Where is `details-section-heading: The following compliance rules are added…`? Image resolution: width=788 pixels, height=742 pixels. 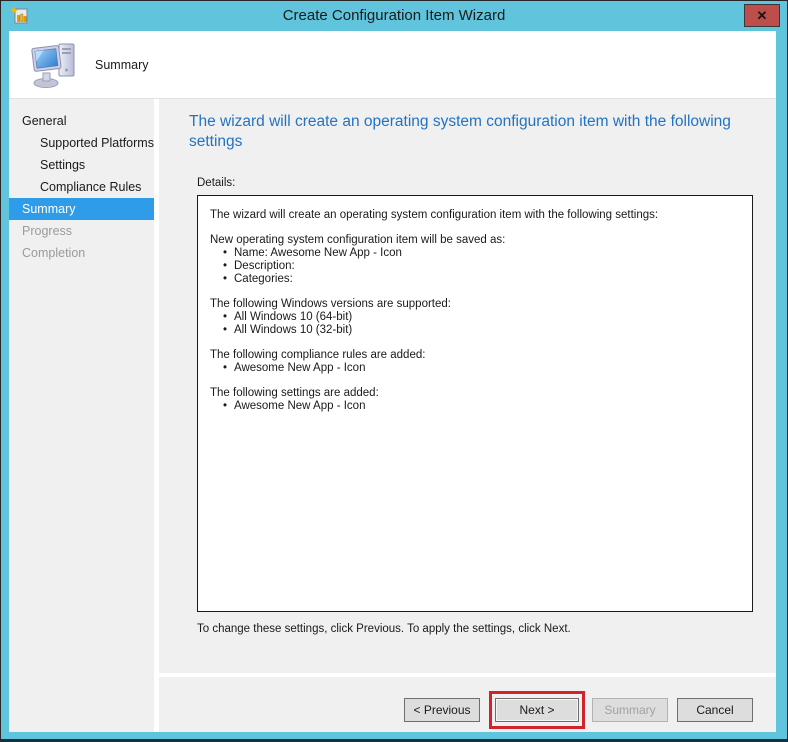 details-section-heading: The following compliance rules are added… is located at coordinates (318, 355).